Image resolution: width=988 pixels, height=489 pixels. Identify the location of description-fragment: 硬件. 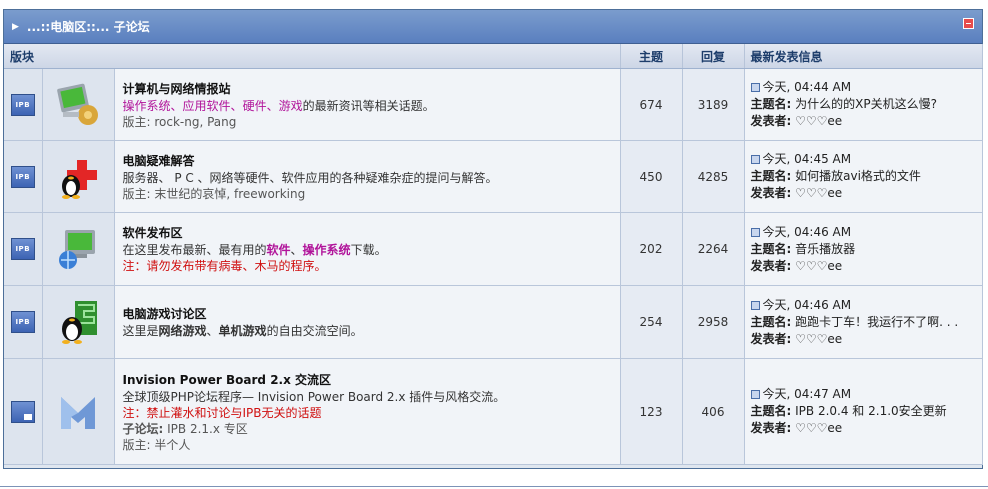
(254, 105).